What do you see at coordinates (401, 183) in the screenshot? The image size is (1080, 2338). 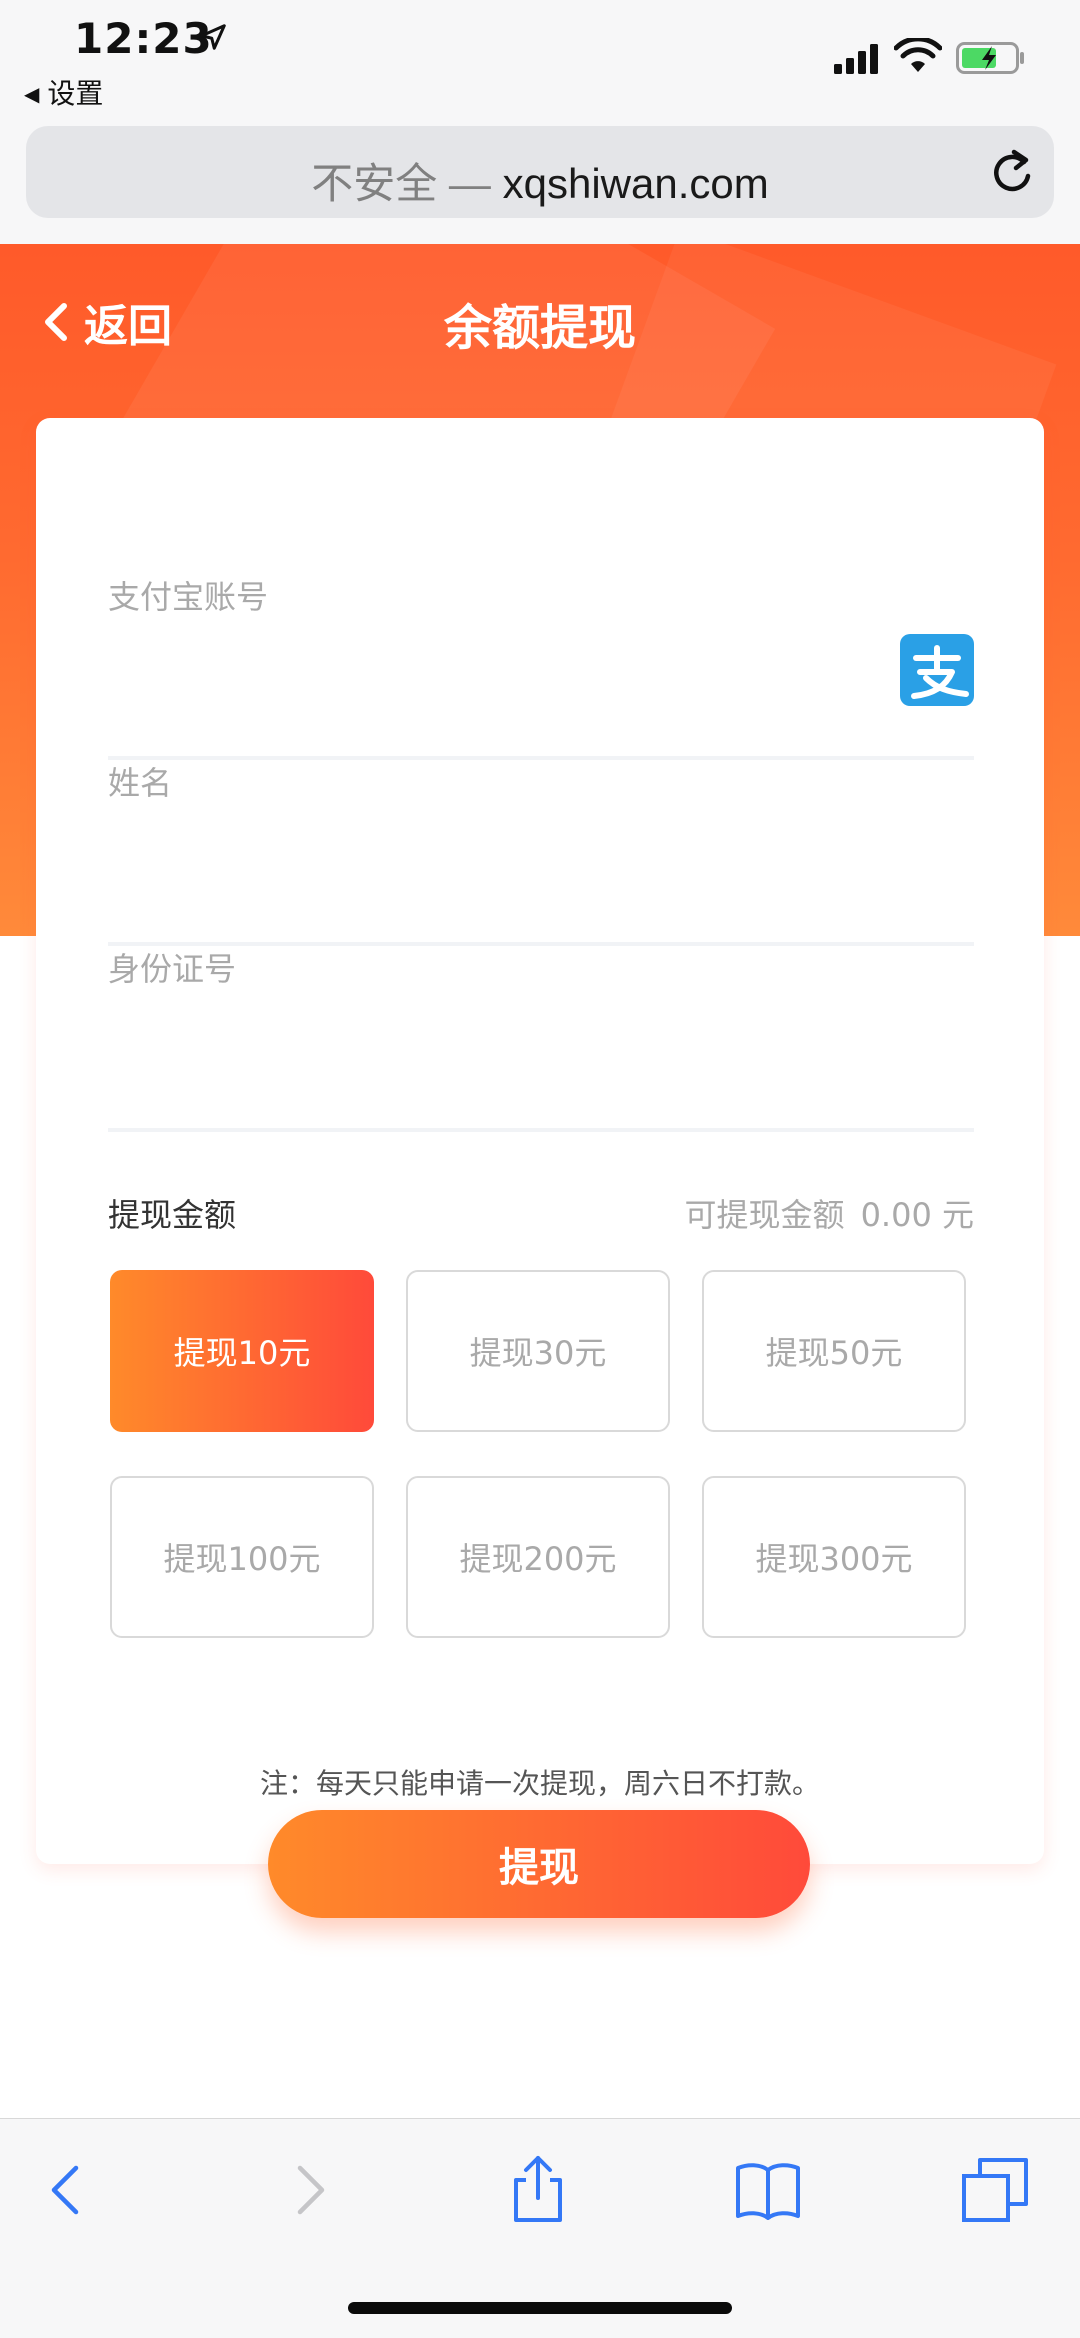 I see `insecure-label: 不安全 —` at bounding box center [401, 183].